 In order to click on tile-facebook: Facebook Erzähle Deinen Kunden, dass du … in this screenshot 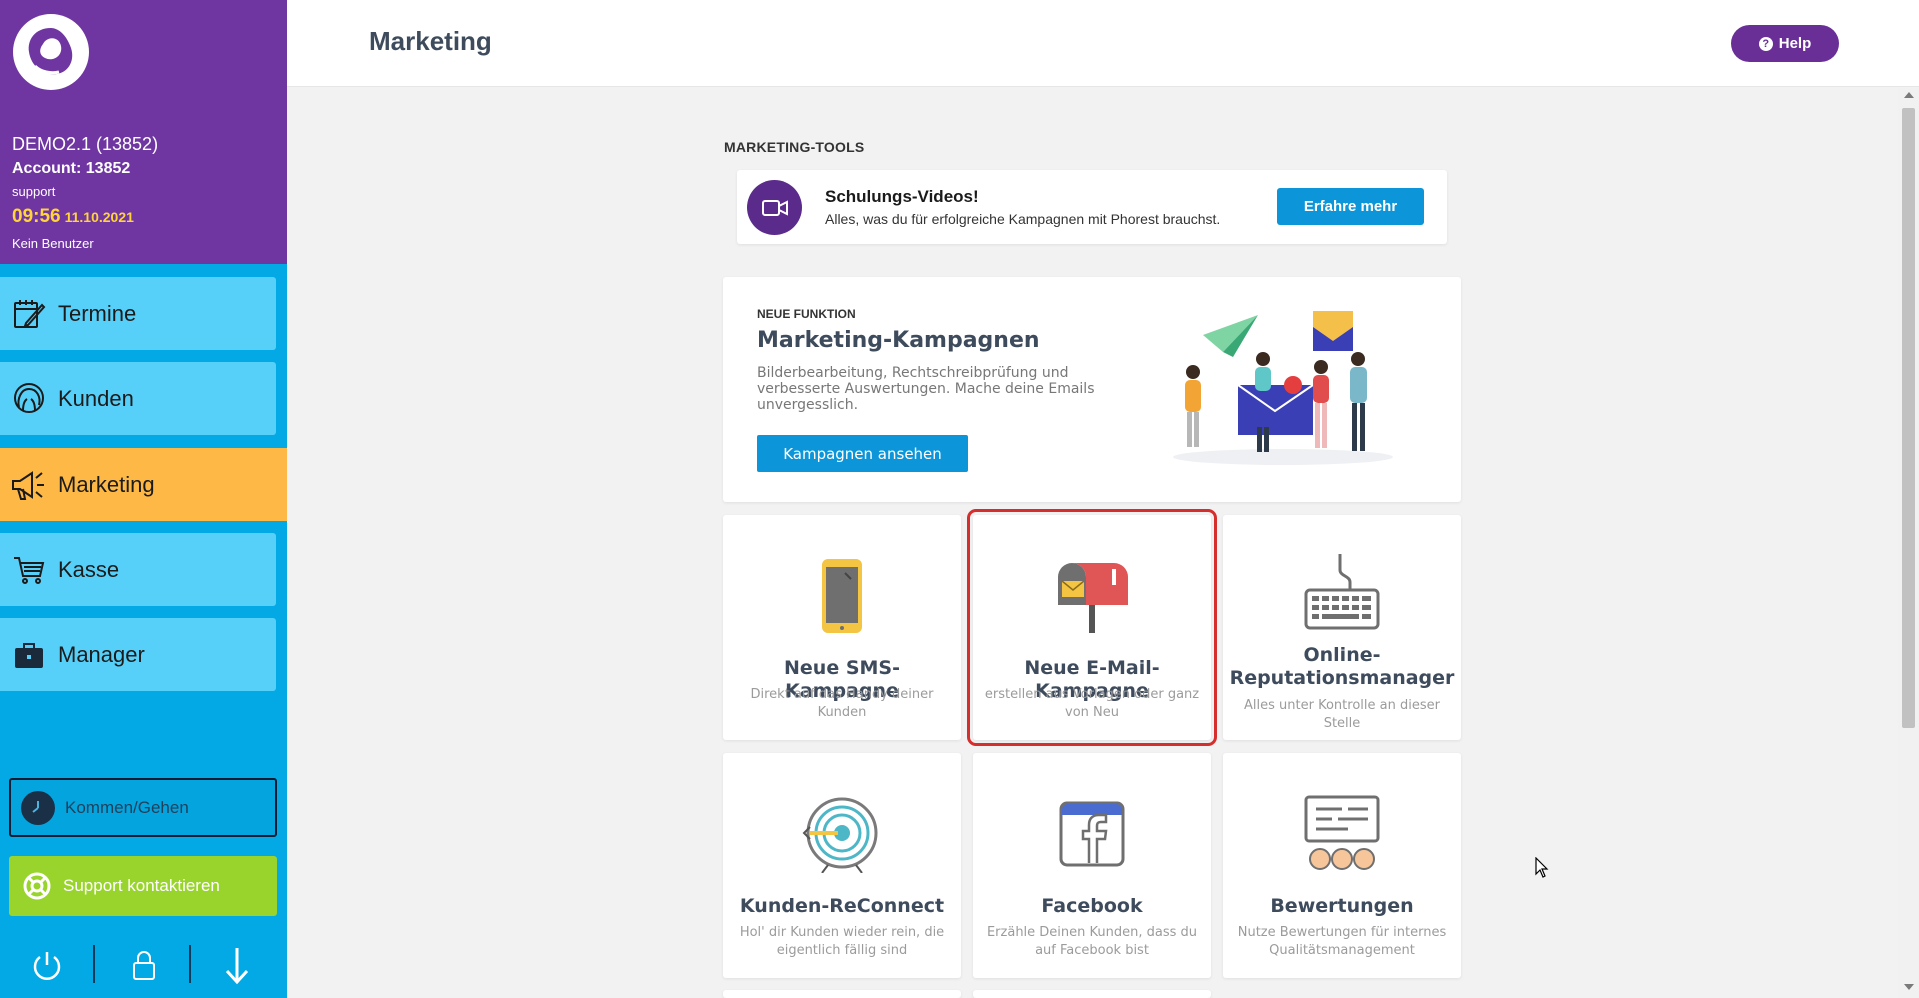, I will do `click(1092, 865)`.